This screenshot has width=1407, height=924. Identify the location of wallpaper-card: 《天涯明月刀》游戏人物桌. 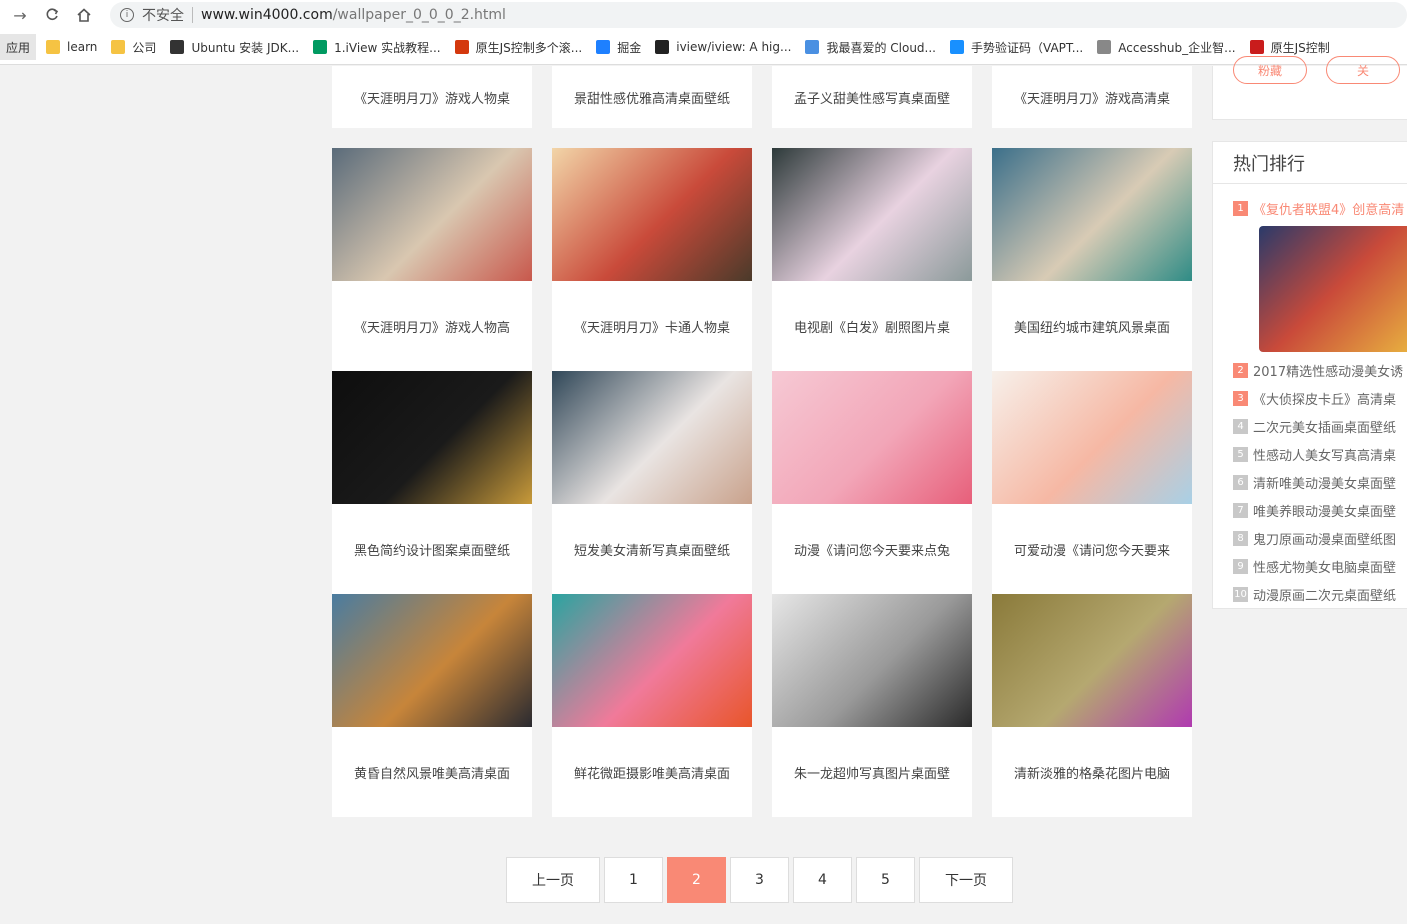
(432, 97).